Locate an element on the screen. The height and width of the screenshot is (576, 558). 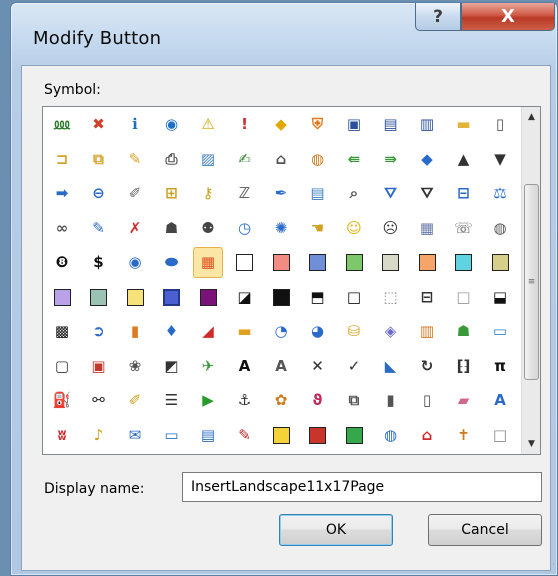
symbol-cell: $ is located at coordinates (99, 262).